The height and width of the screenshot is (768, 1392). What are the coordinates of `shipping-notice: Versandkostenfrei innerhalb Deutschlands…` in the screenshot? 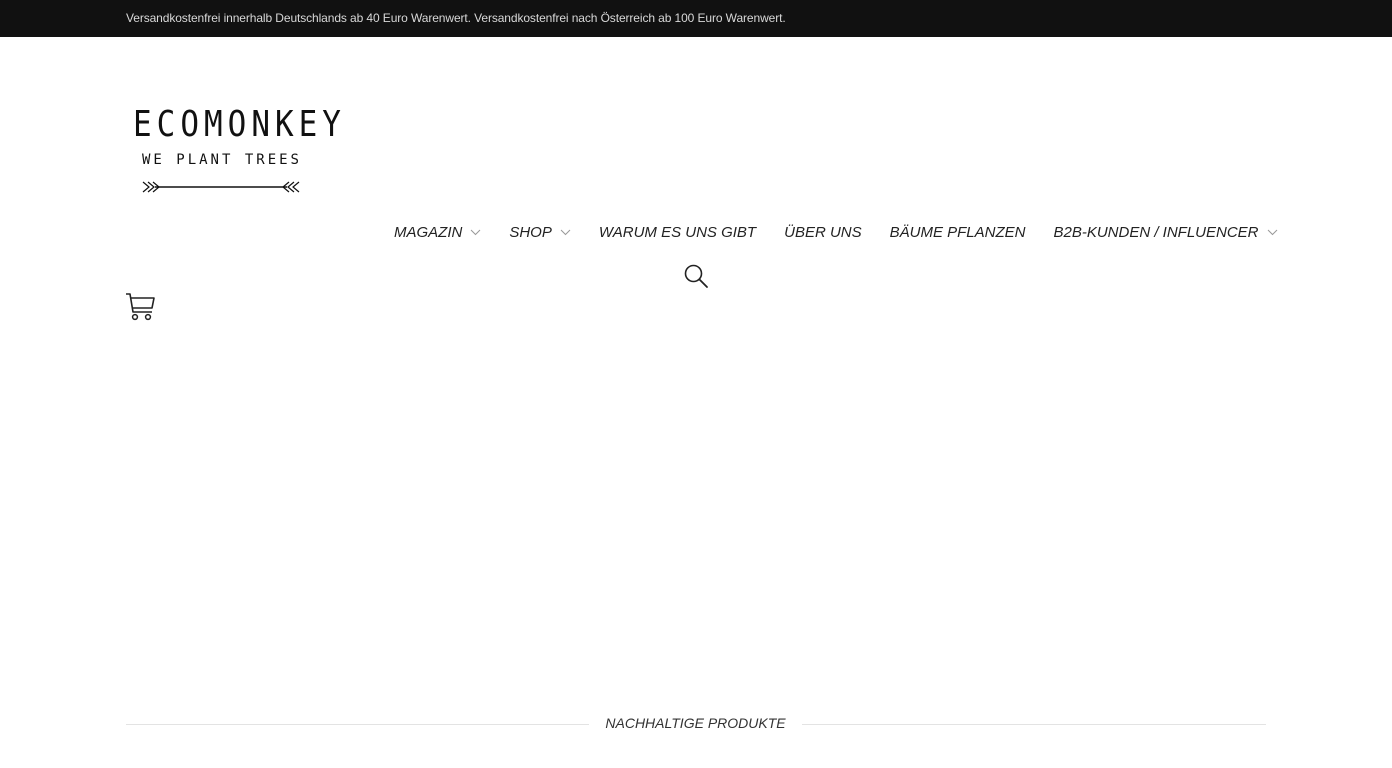 It's located at (456, 18).